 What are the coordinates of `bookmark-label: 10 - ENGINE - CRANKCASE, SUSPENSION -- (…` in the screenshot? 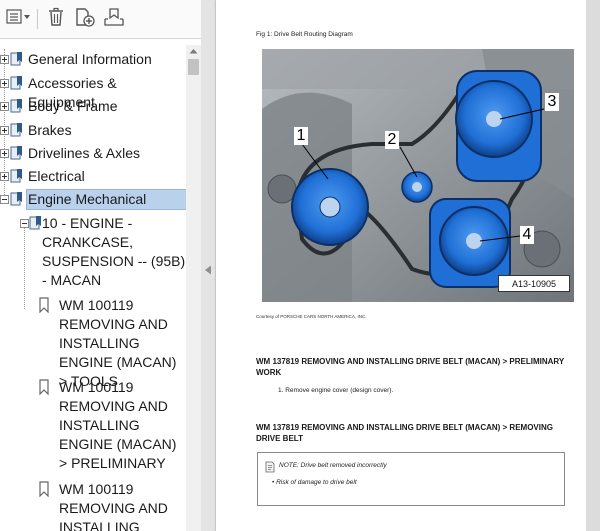 It's located at (114, 251).